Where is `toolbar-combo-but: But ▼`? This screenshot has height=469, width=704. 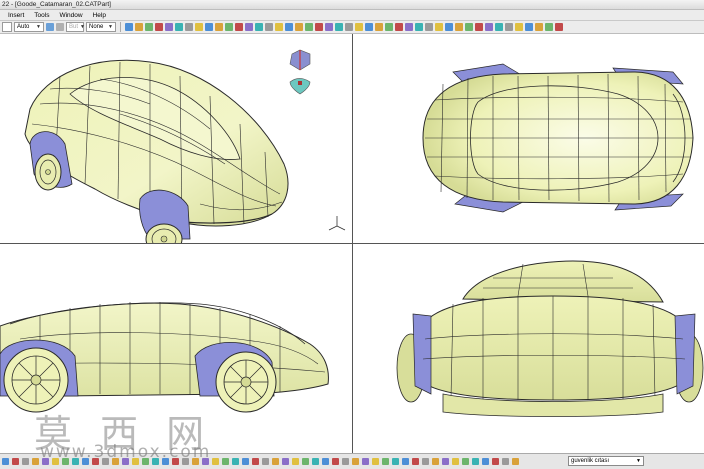 toolbar-combo-but: But ▼ is located at coordinates (75, 27).